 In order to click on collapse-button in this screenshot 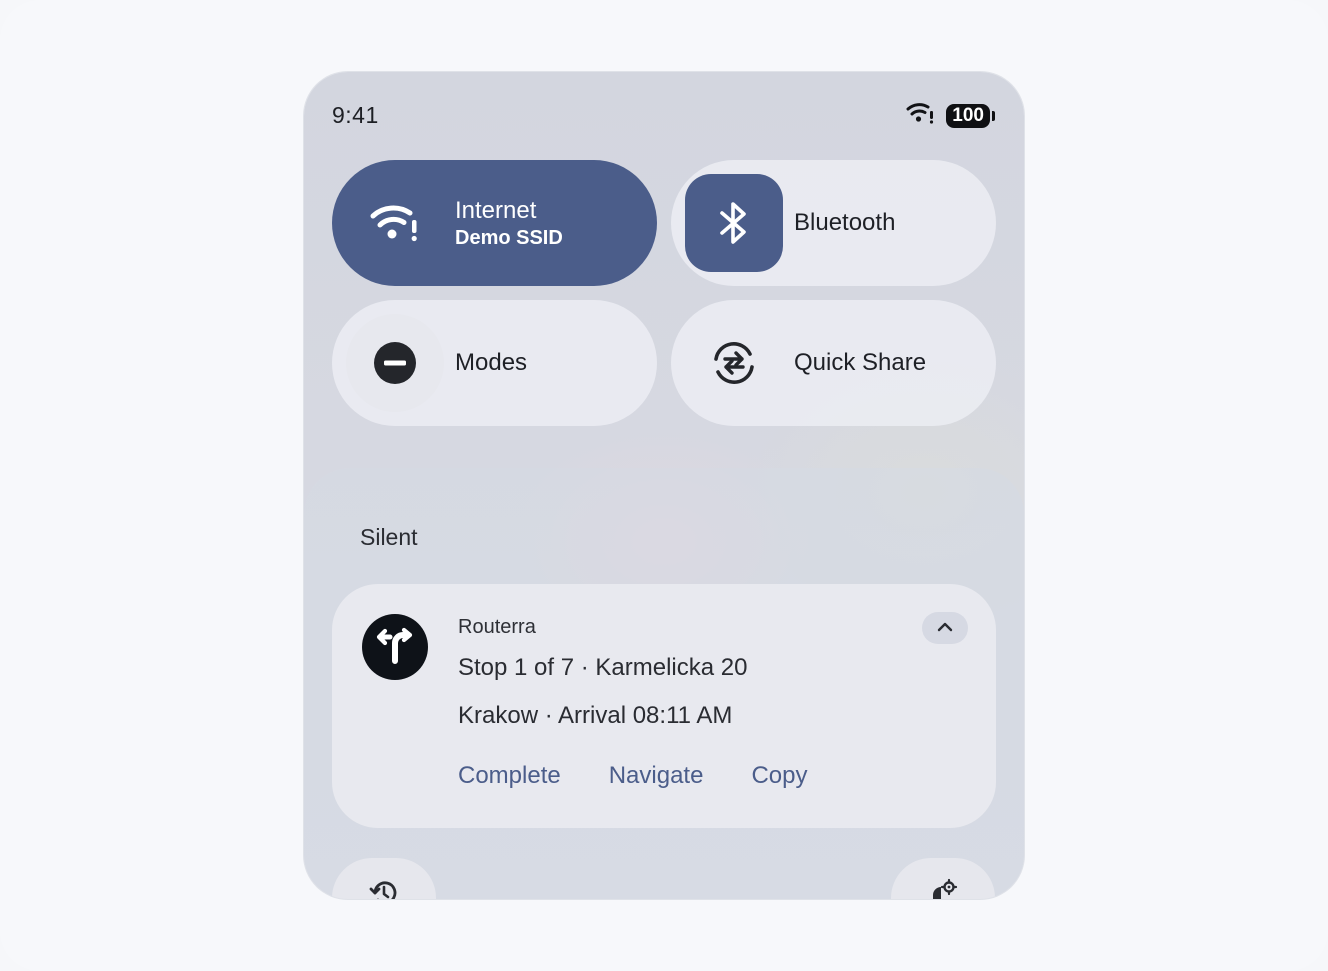, I will do `click(945, 628)`.